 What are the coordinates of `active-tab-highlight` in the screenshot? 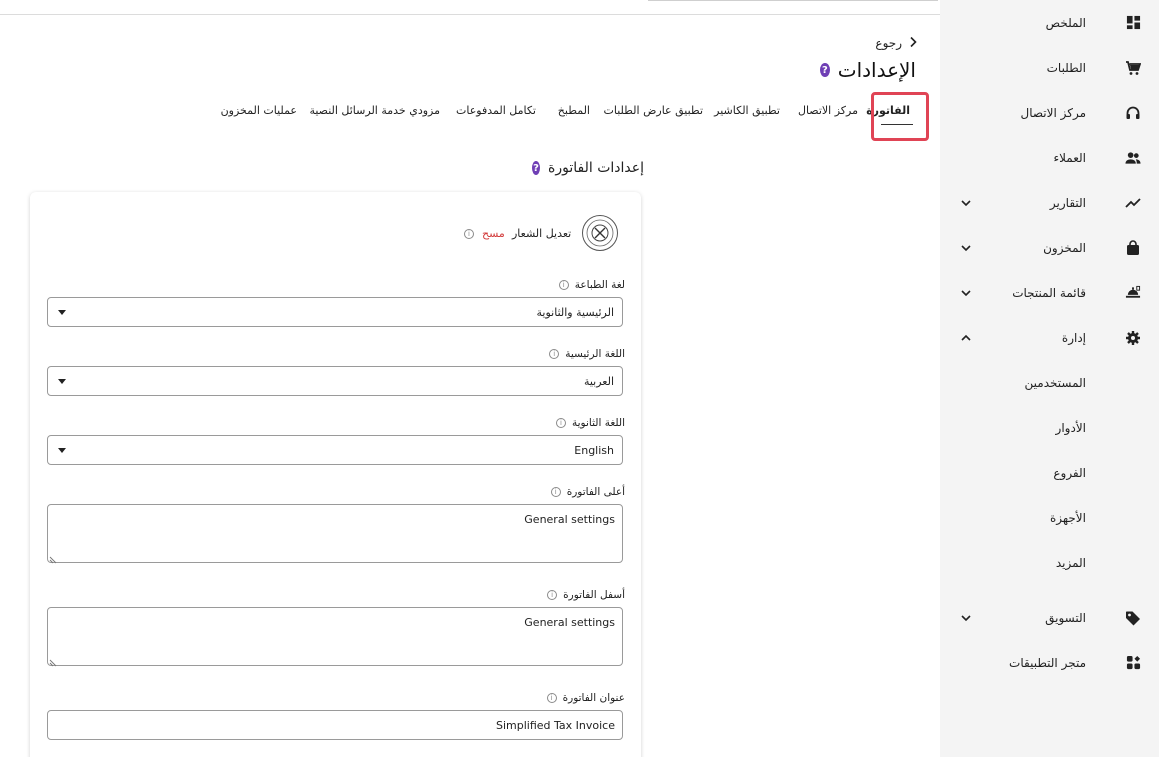 It's located at (900, 116).